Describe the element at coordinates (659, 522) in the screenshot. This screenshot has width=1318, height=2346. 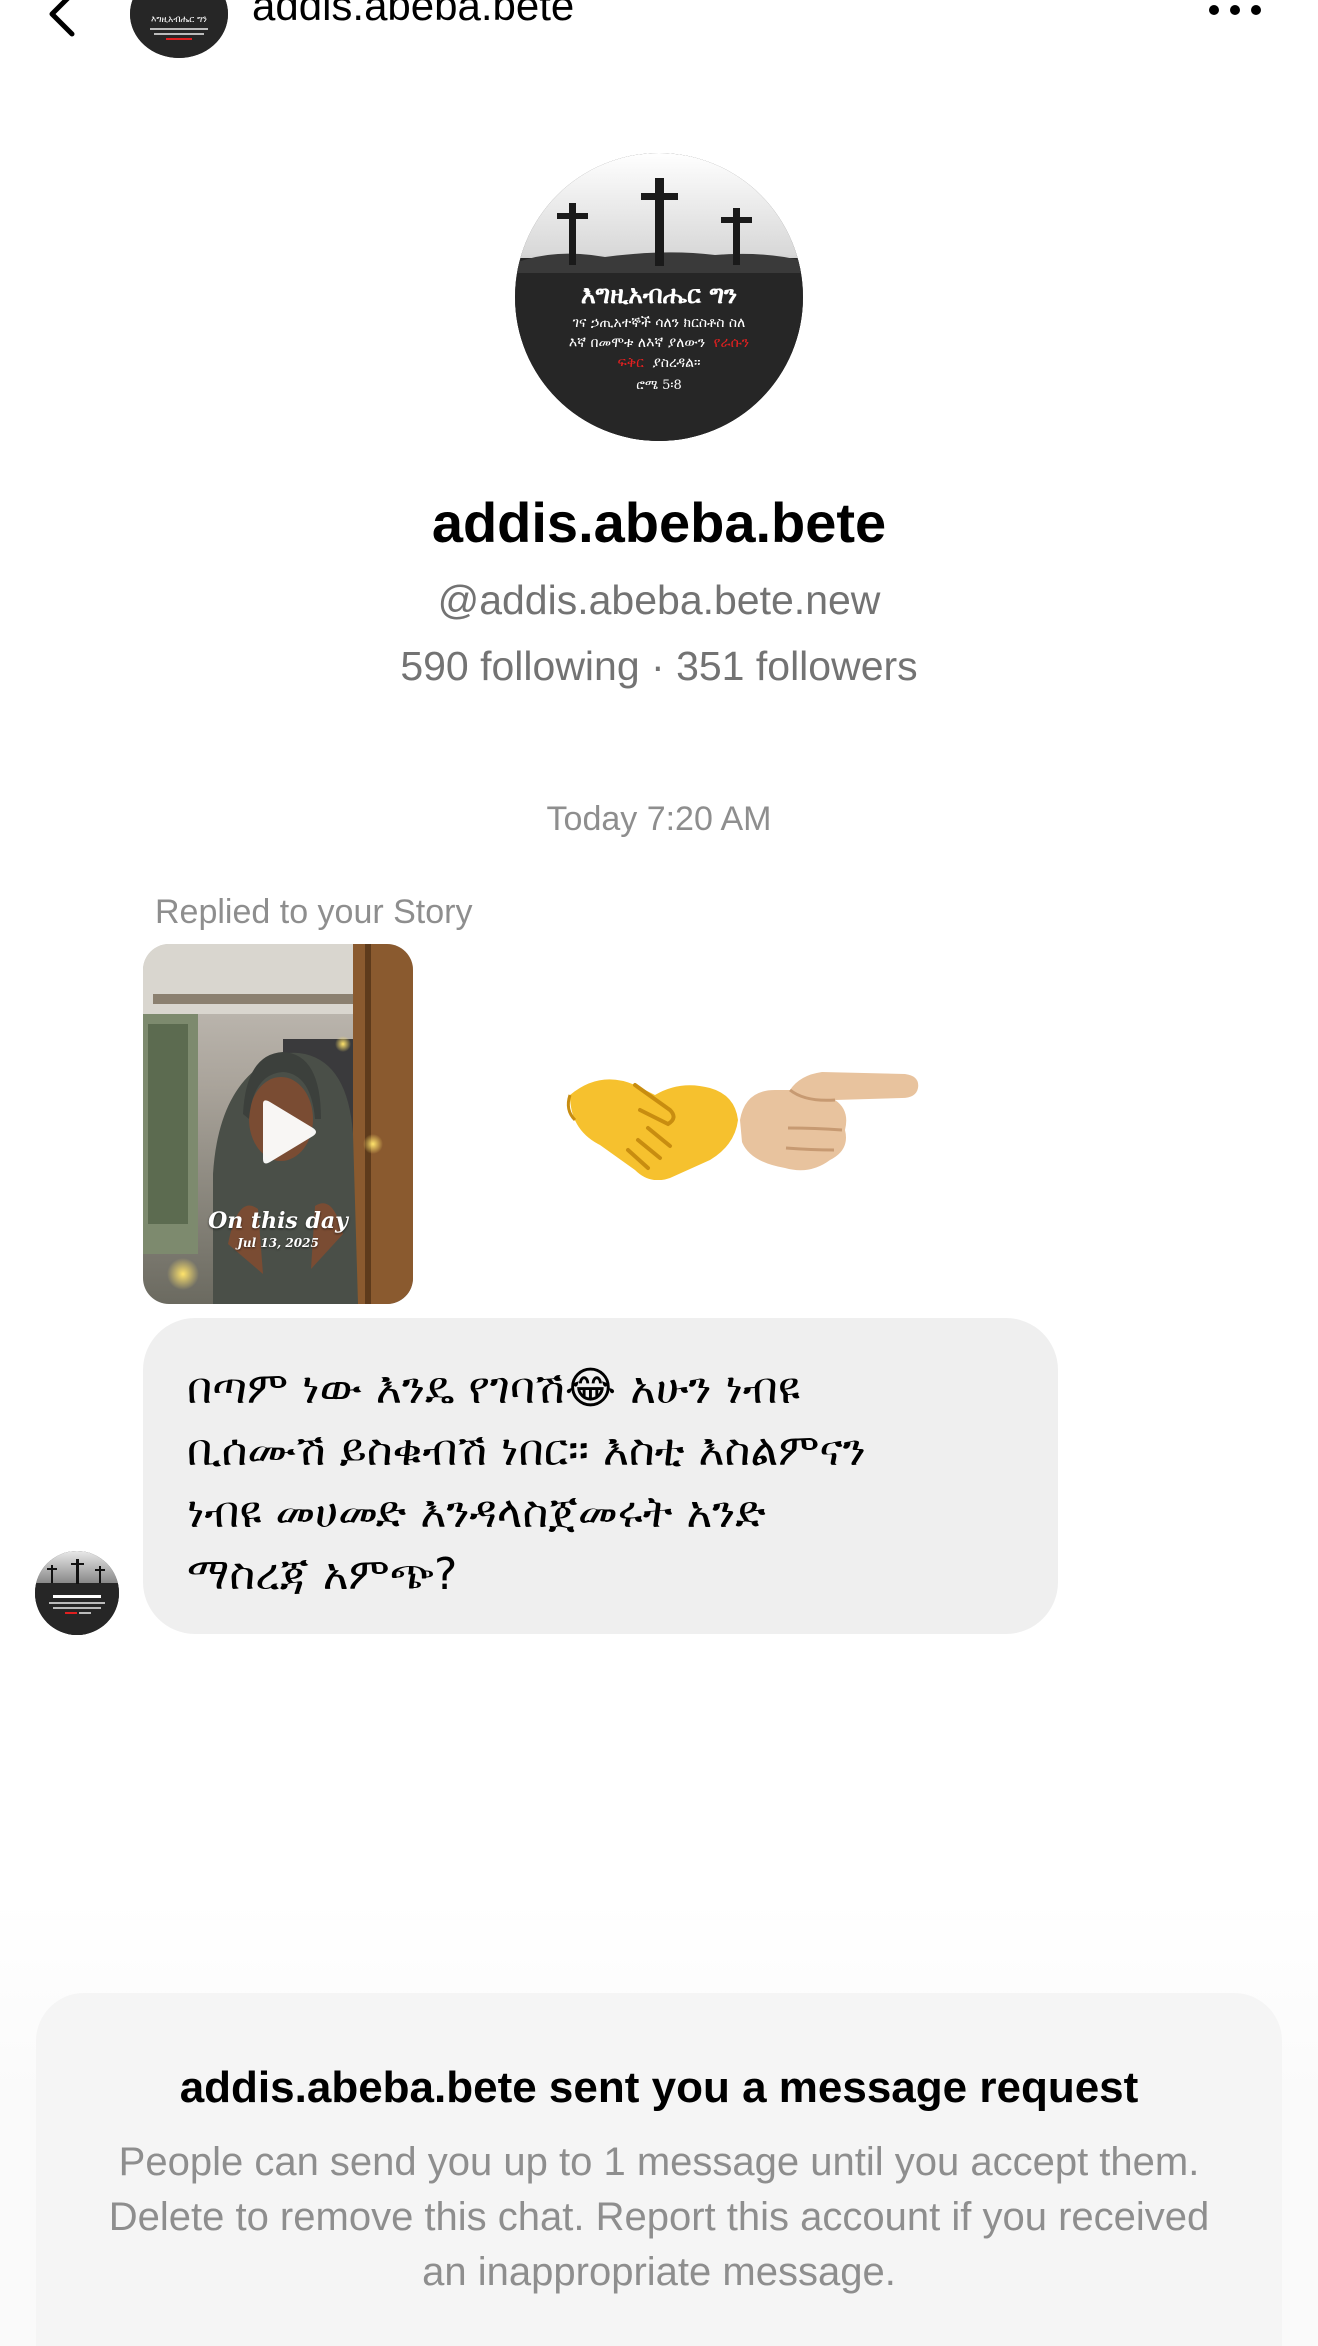
I see `profile-name: addis.abeba.bete` at that location.